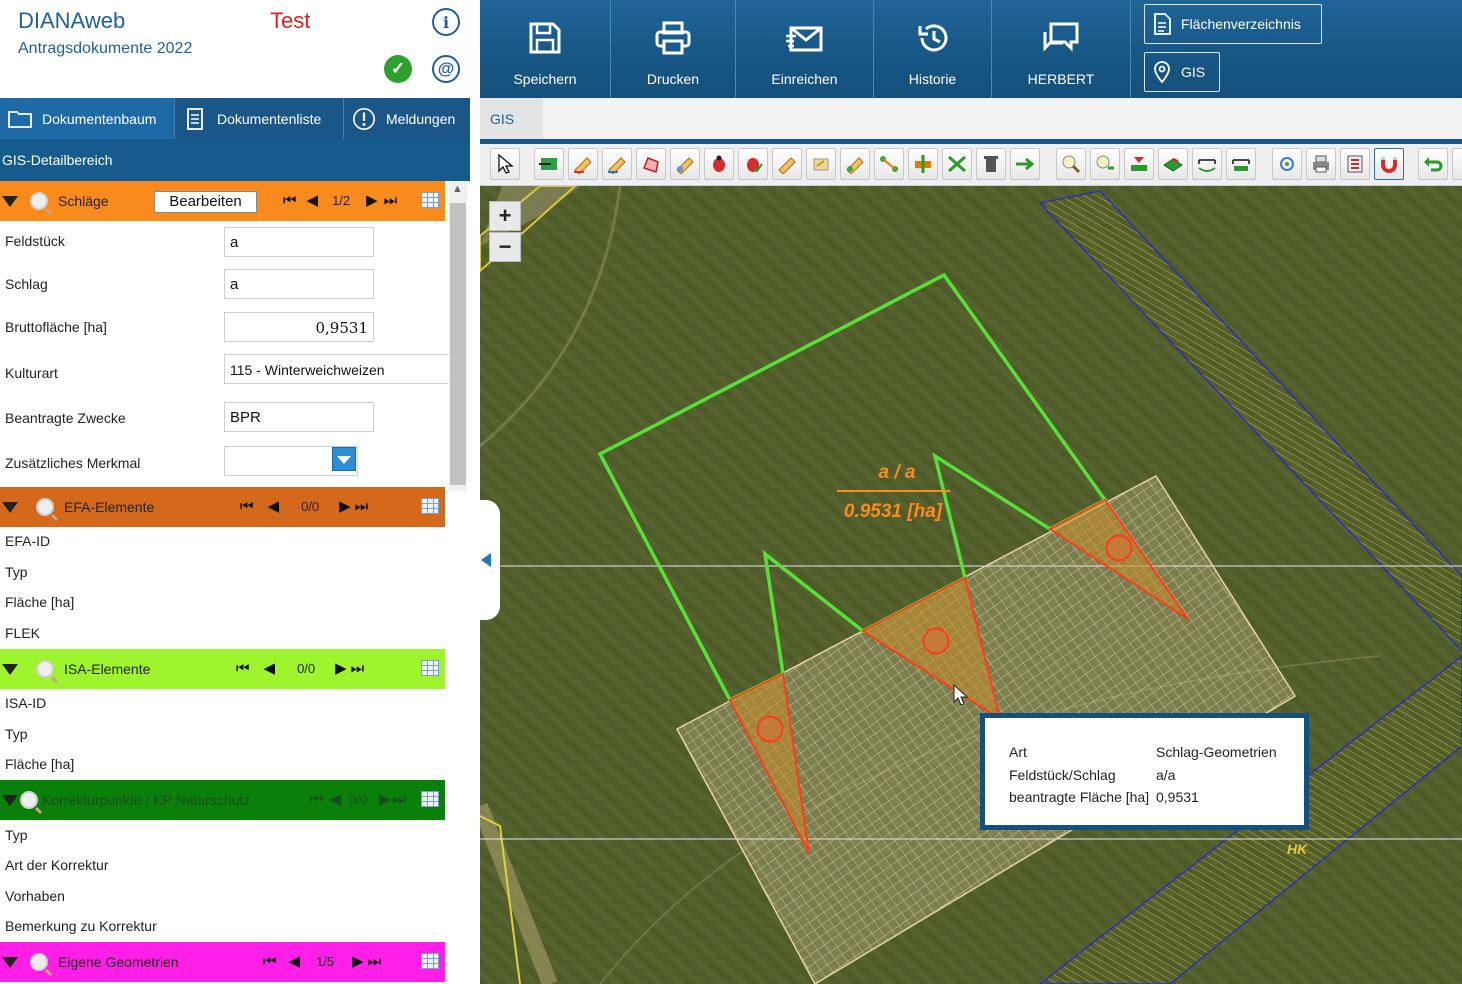  Describe the element at coordinates (458, 344) in the screenshot. I see `scrollbar-thumb` at that location.